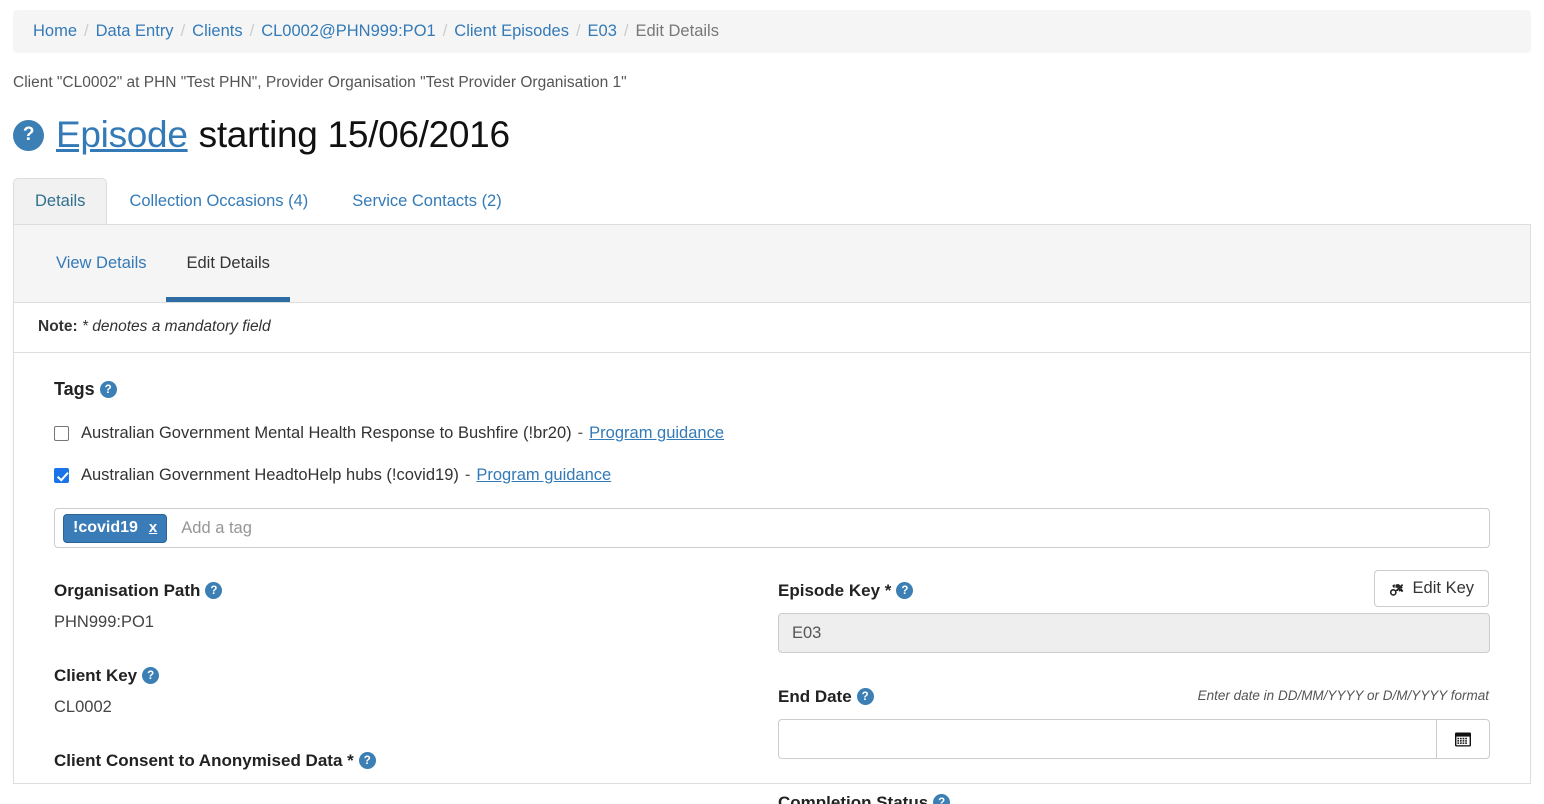 The height and width of the screenshot is (804, 1544). What do you see at coordinates (1134, 633) in the screenshot?
I see `episode-key-input` at bounding box center [1134, 633].